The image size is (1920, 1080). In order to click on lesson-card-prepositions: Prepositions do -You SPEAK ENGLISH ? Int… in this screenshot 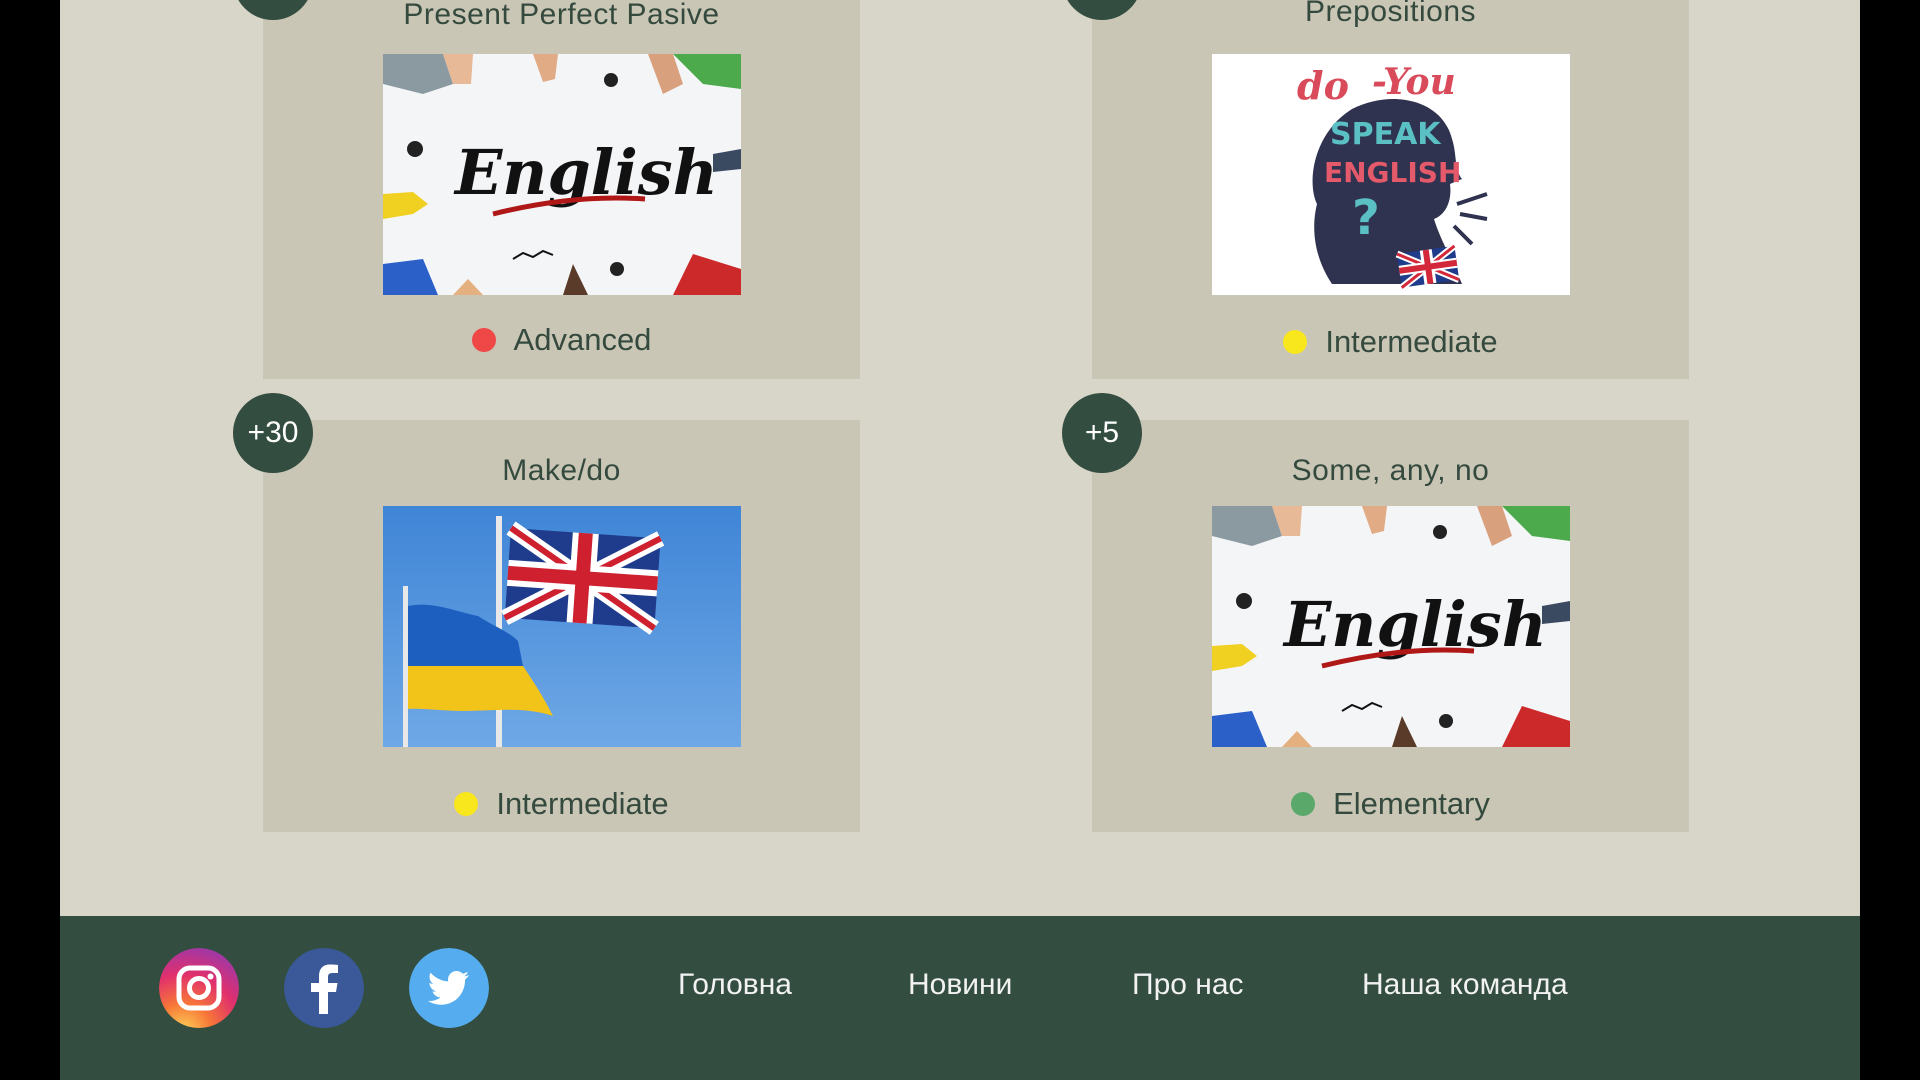, I will do `click(1375, 189)`.